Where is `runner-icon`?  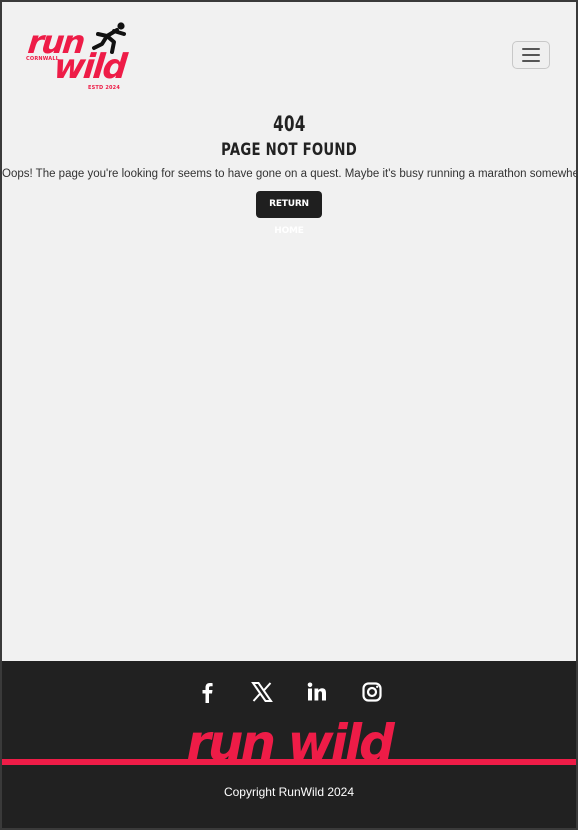 runner-icon is located at coordinates (109, 38).